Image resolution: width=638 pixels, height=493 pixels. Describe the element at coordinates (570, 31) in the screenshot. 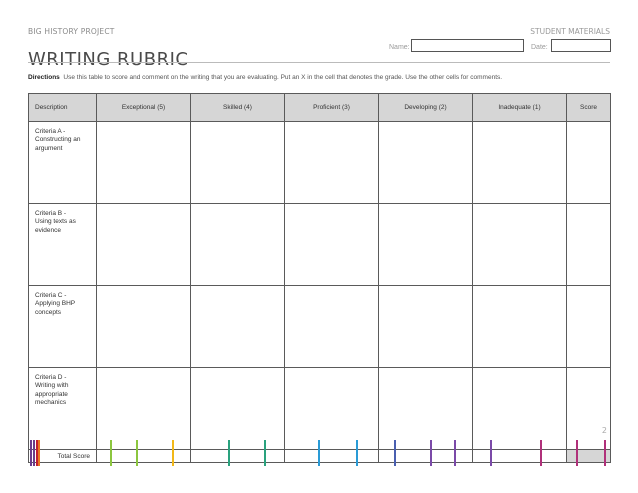

I see `materials-label: STUDENT MATERIALS` at that location.